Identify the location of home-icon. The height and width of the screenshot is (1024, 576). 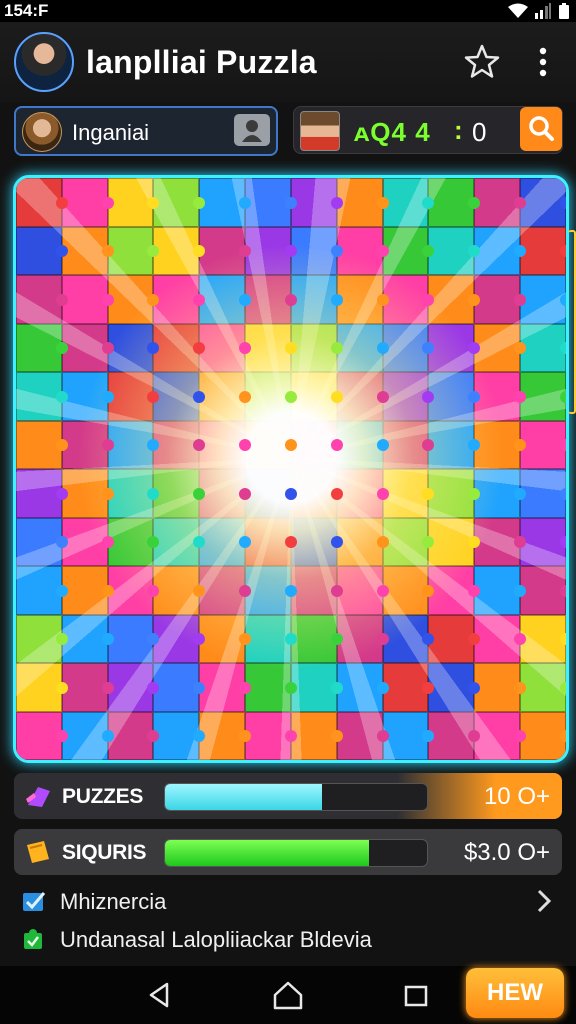
(288, 995).